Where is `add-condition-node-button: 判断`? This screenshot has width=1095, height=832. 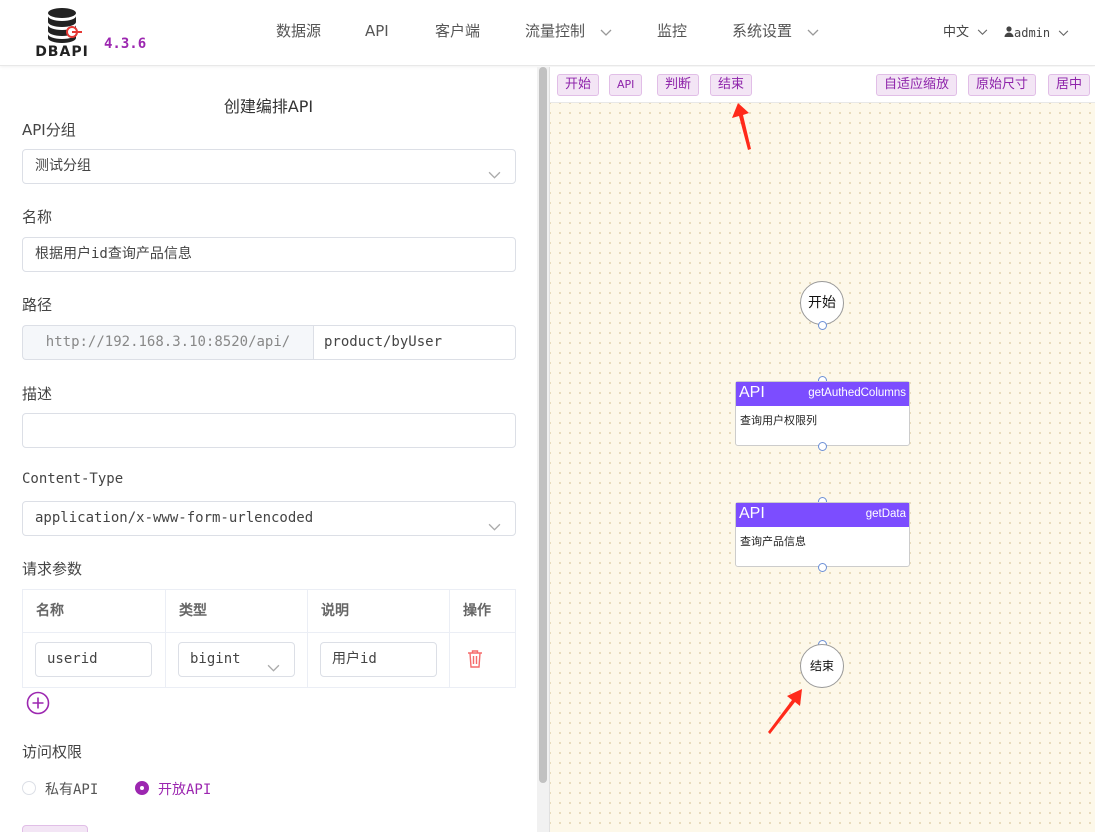
add-condition-node-button: 判断 is located at coordinates (678, 85).